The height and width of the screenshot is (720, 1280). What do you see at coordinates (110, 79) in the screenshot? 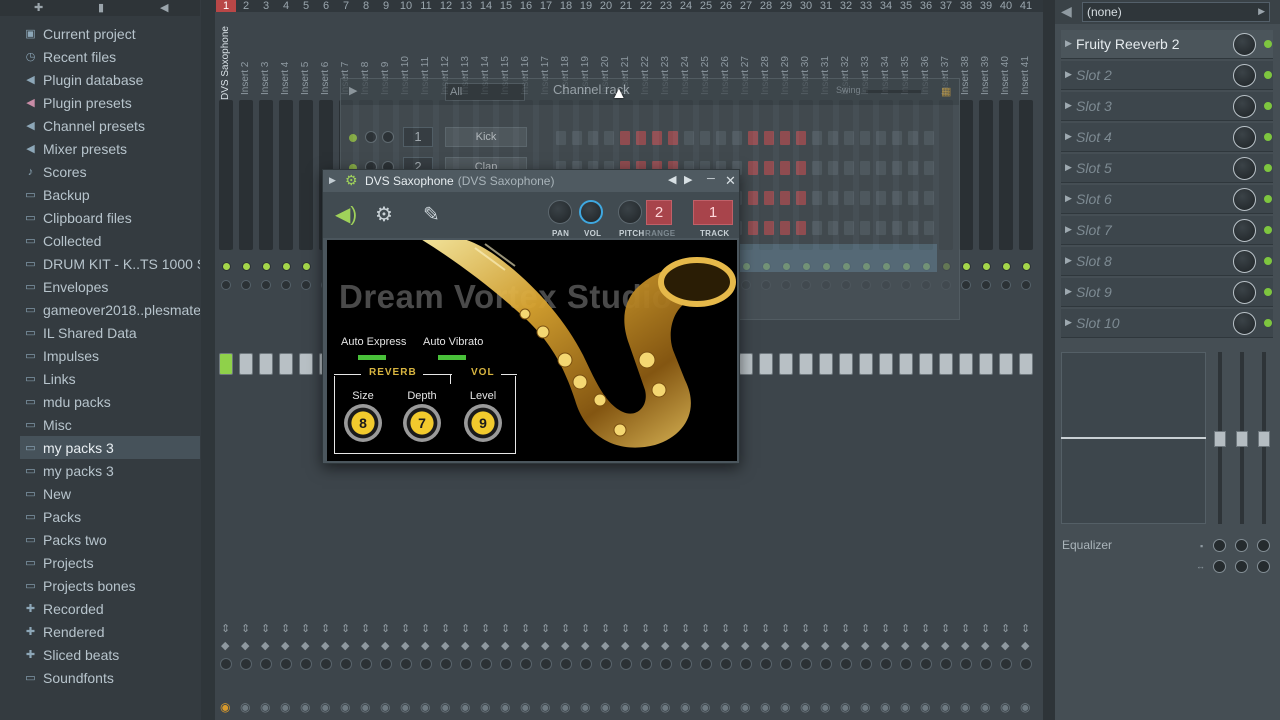
I see `browser-item: ◀ Plugin database` at bounding box center [110, 79].